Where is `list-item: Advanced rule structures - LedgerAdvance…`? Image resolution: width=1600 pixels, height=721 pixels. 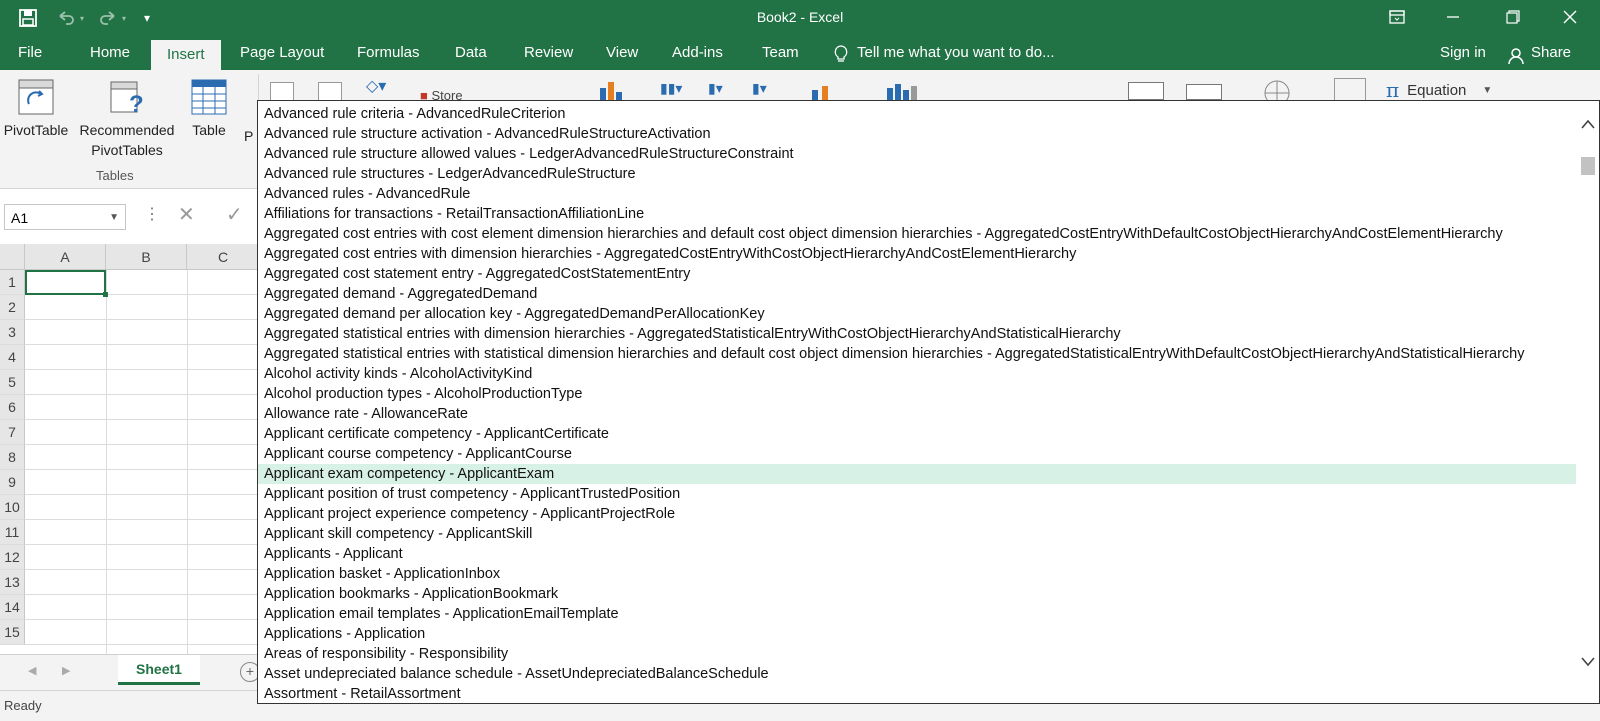 list-item: Advanced rule structures - LedgerAdvance… is located at coordinates (450, 174).